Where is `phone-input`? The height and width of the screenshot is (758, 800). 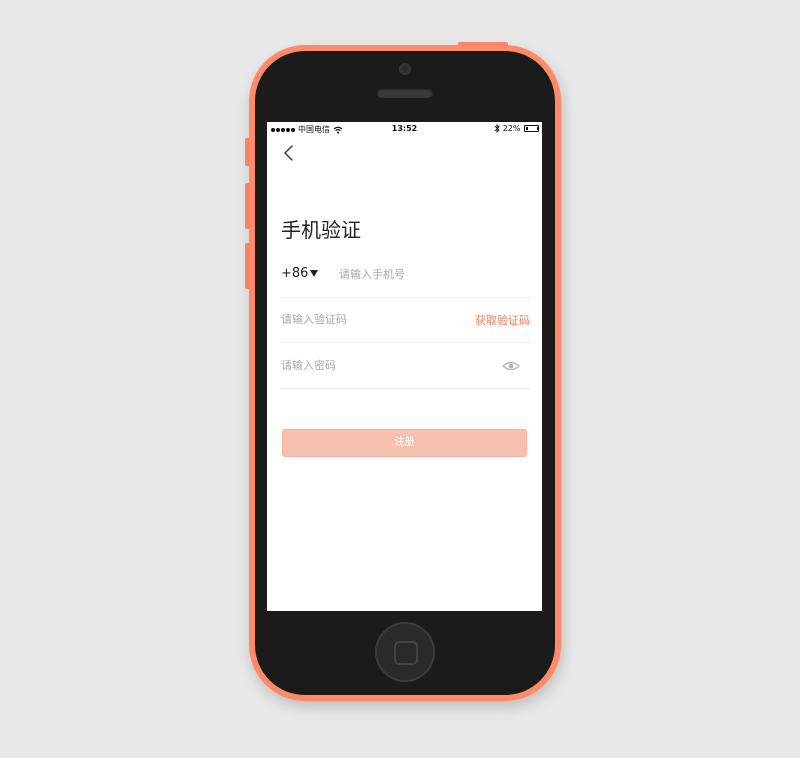
phone-input is located at coordinates (431, 274).